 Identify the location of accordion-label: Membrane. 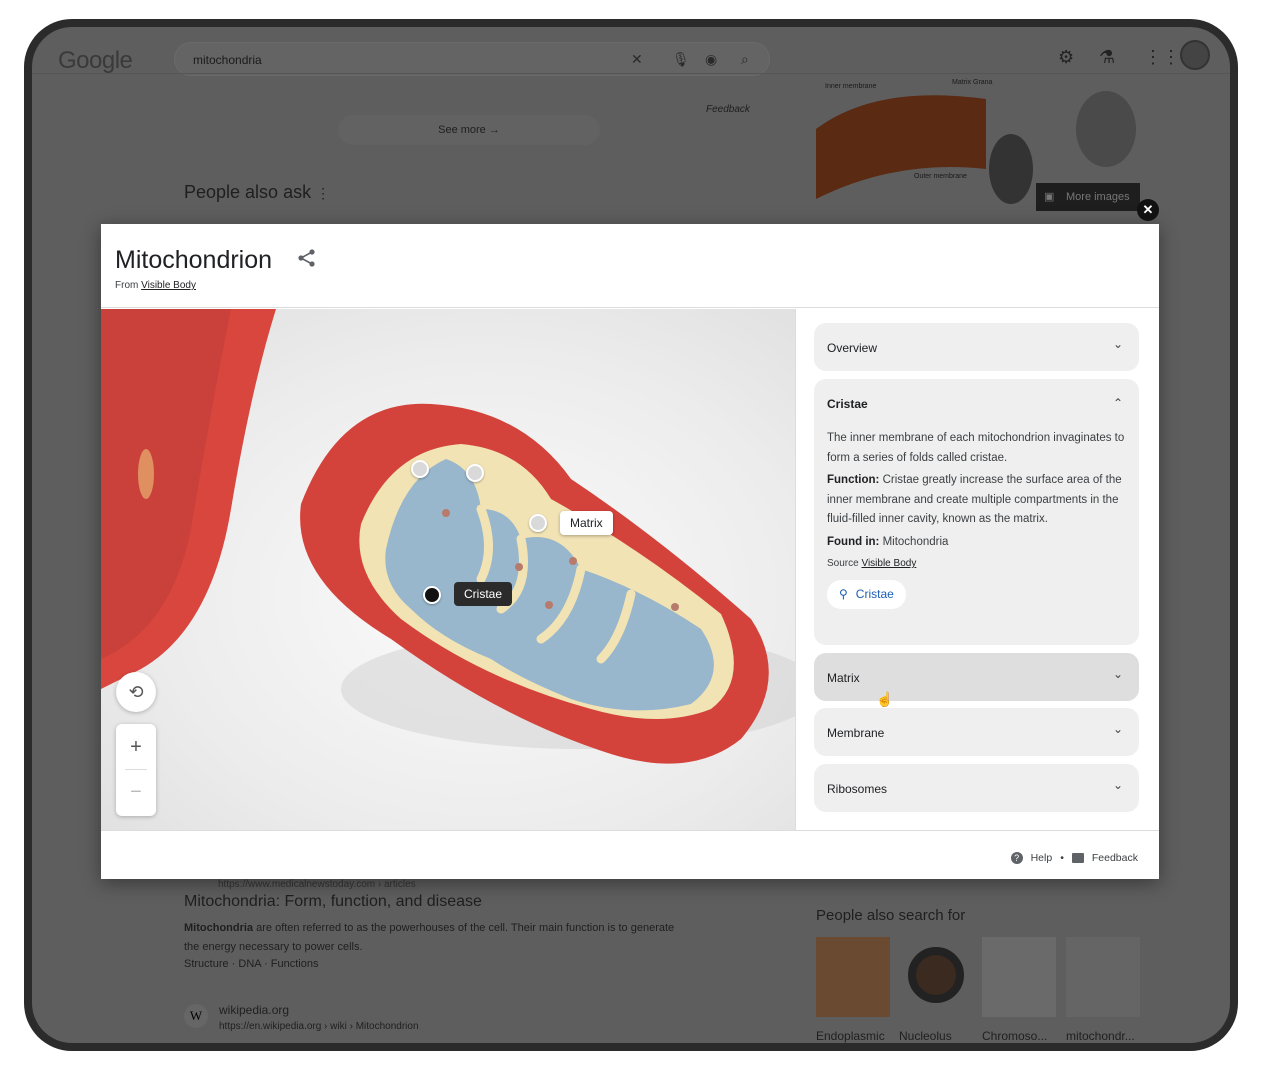
(856, 733).